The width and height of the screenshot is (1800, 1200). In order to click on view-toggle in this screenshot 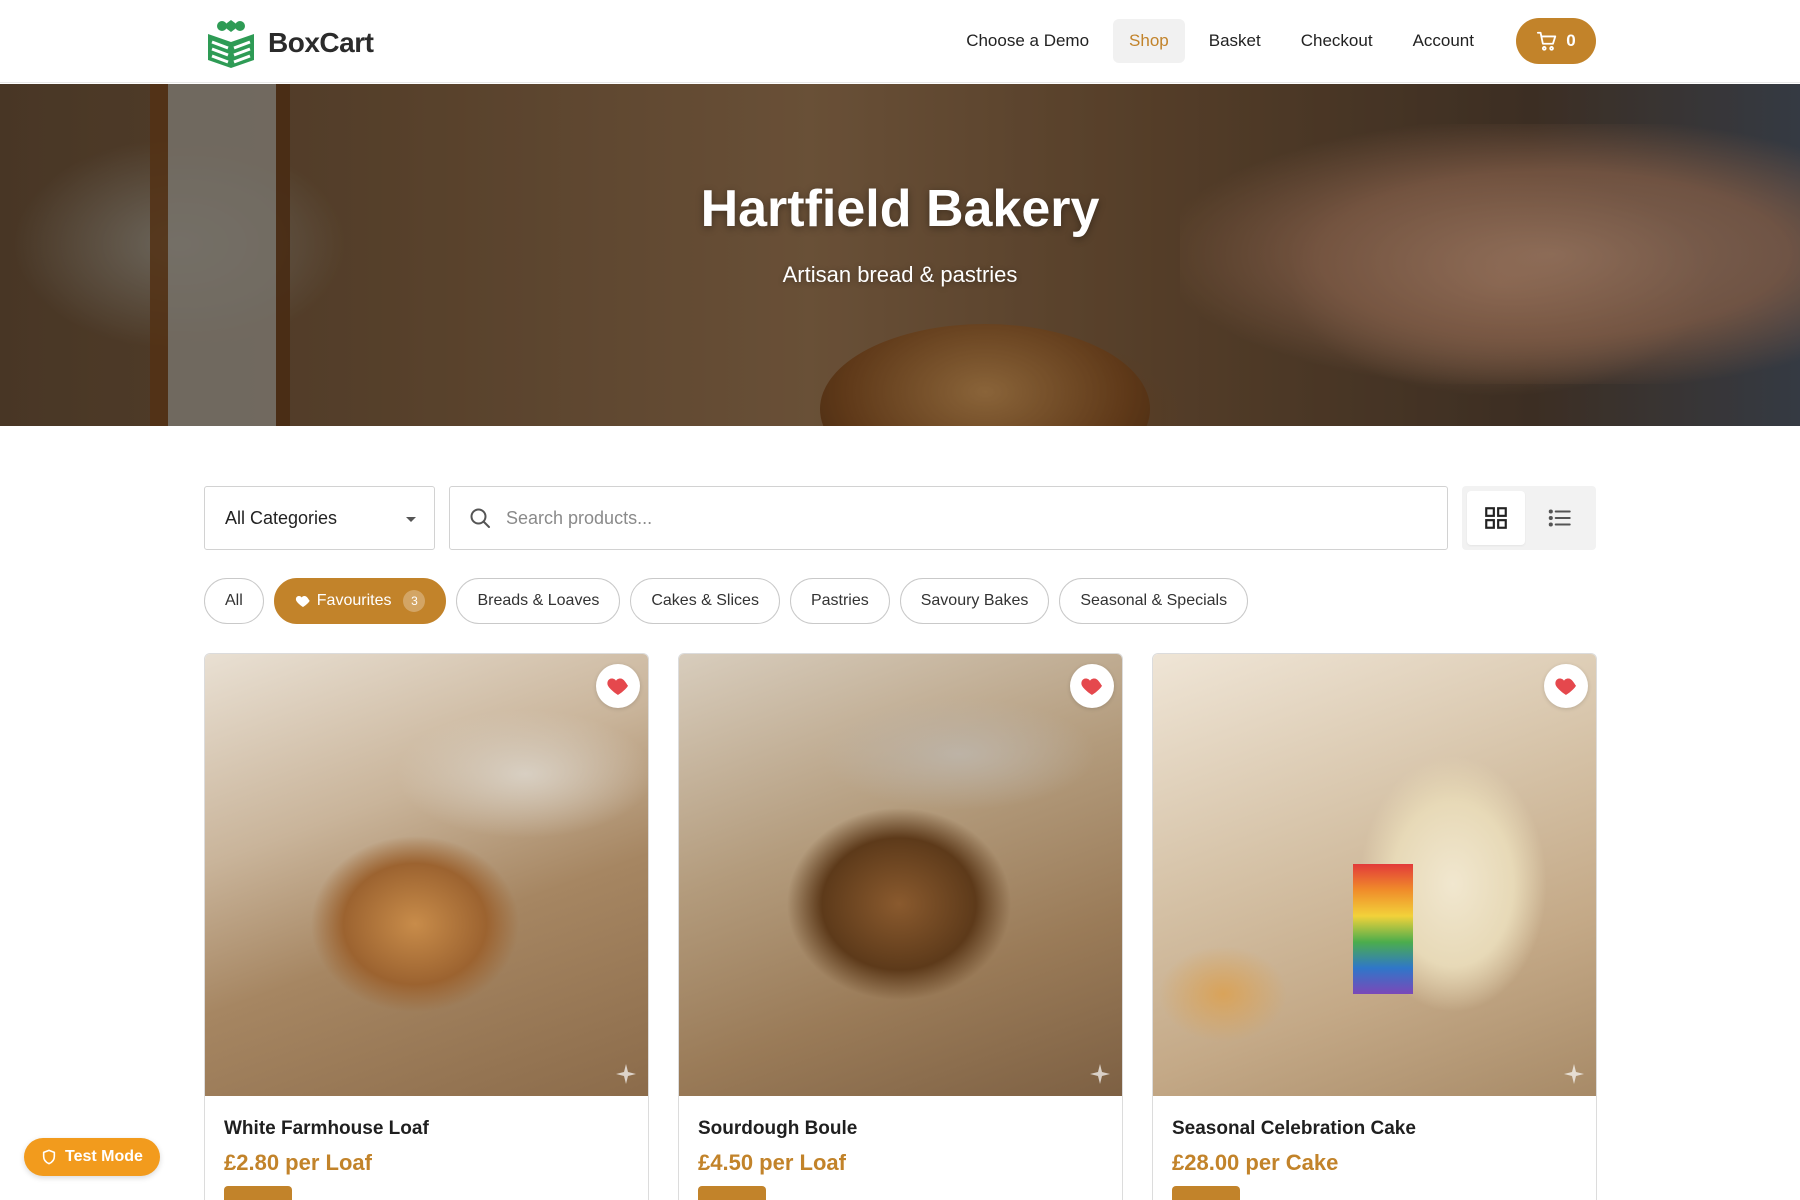, I will do `click(1529, 518)`.